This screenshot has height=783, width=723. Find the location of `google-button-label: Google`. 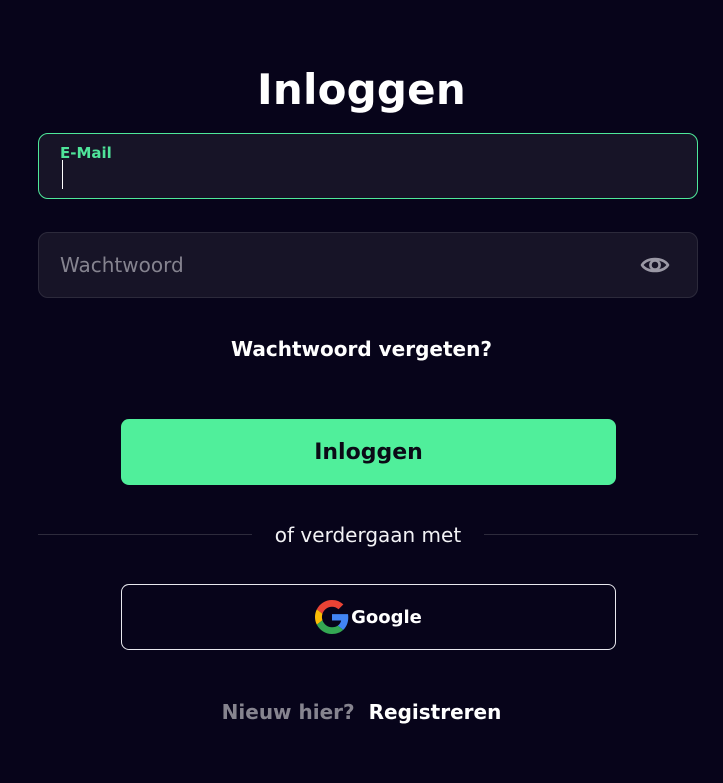

google-button-label: Google is located at coordinates (386, 617).